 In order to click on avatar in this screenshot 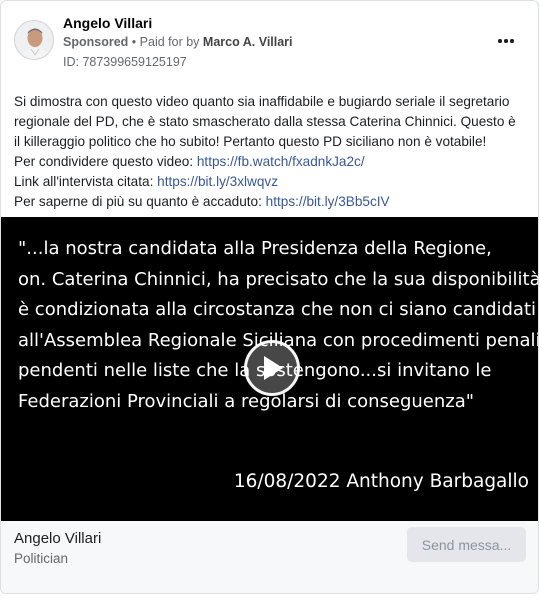, I will do `click(34, 40)`.